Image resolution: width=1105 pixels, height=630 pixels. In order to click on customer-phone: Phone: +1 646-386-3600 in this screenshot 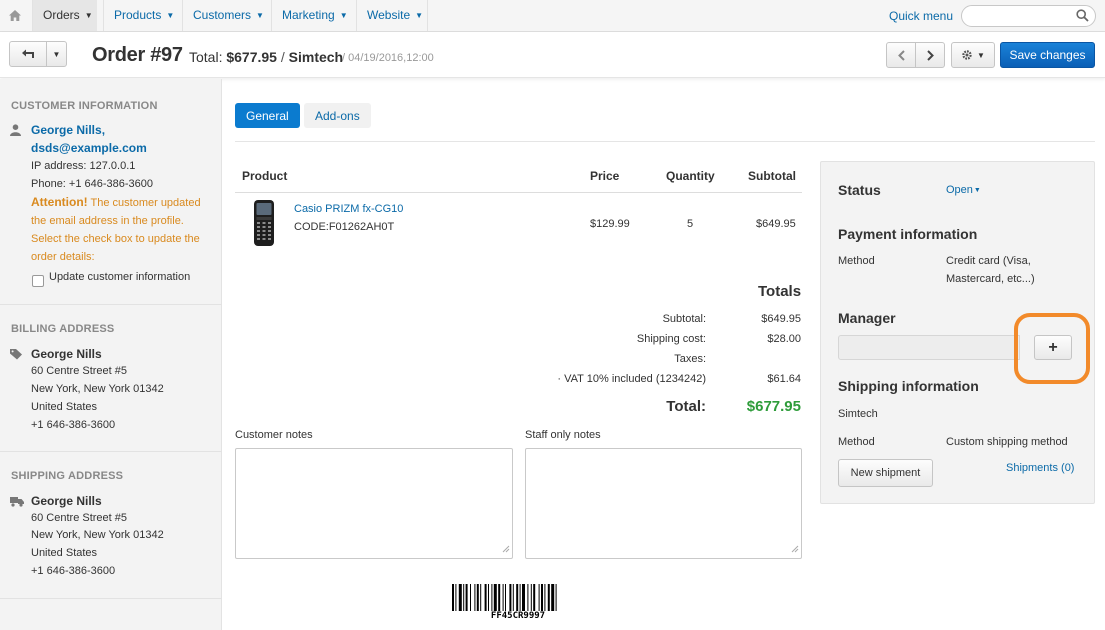, I will do `click(92, 184)`.